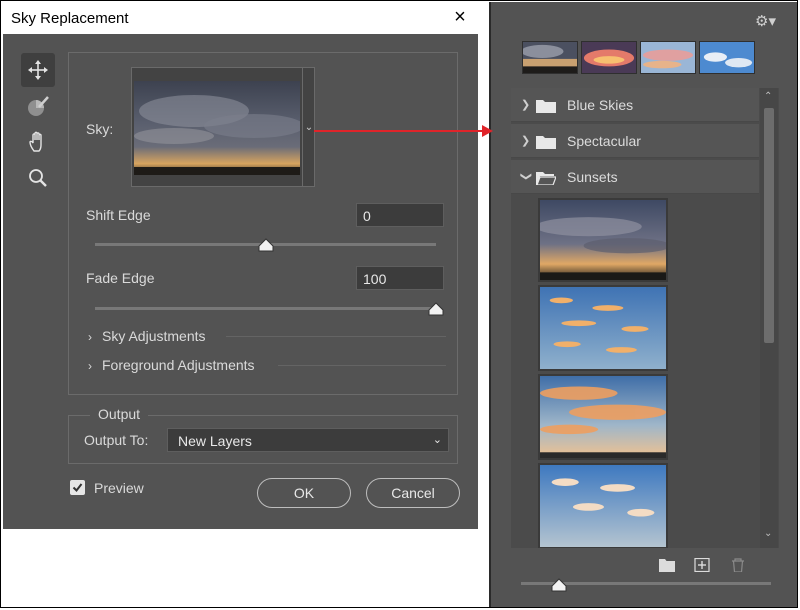  What do you see at coordinates (604, 141) in the screenshot?
I see `folder-name: Spectacular` at bounding box center [604, 141].